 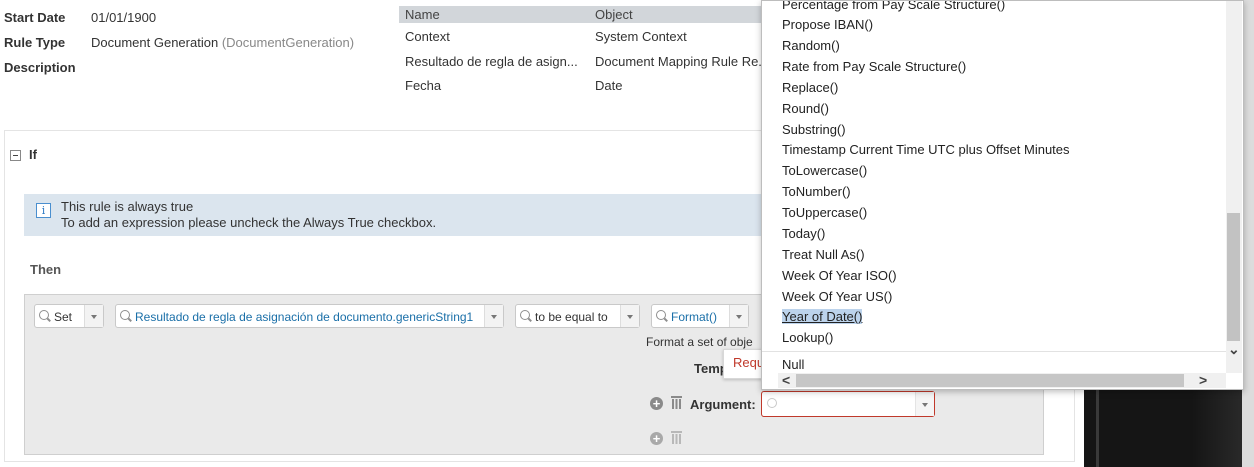 I want to click on scroll-right-icon: >, so click(x=1203, y=380).